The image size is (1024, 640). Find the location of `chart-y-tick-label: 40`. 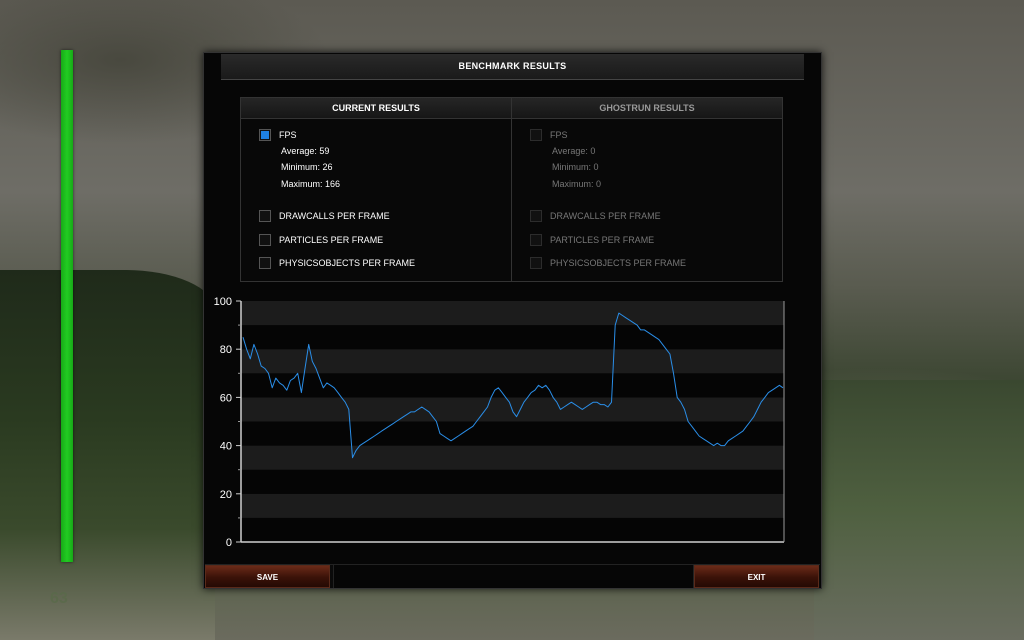

chart-y-tick-label: 40 is located at coordinates (226, 447).